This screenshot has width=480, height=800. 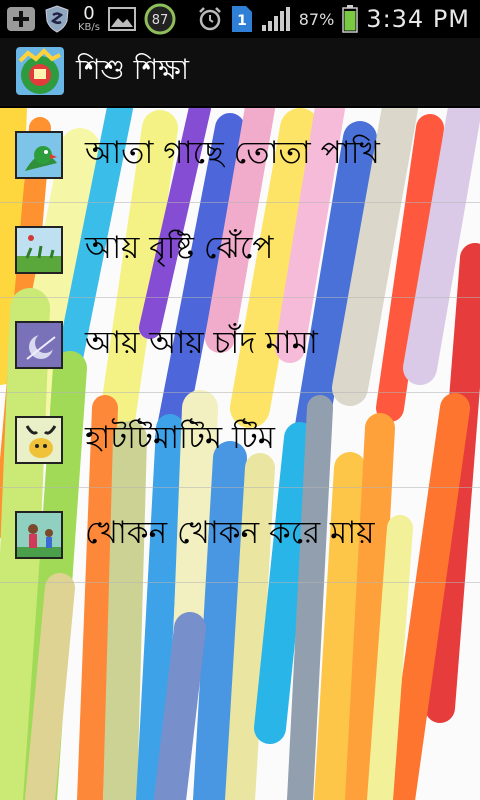 I want to click on rhyme-title: খোকন খোকন করে মায়, so click(x=230, y=533).